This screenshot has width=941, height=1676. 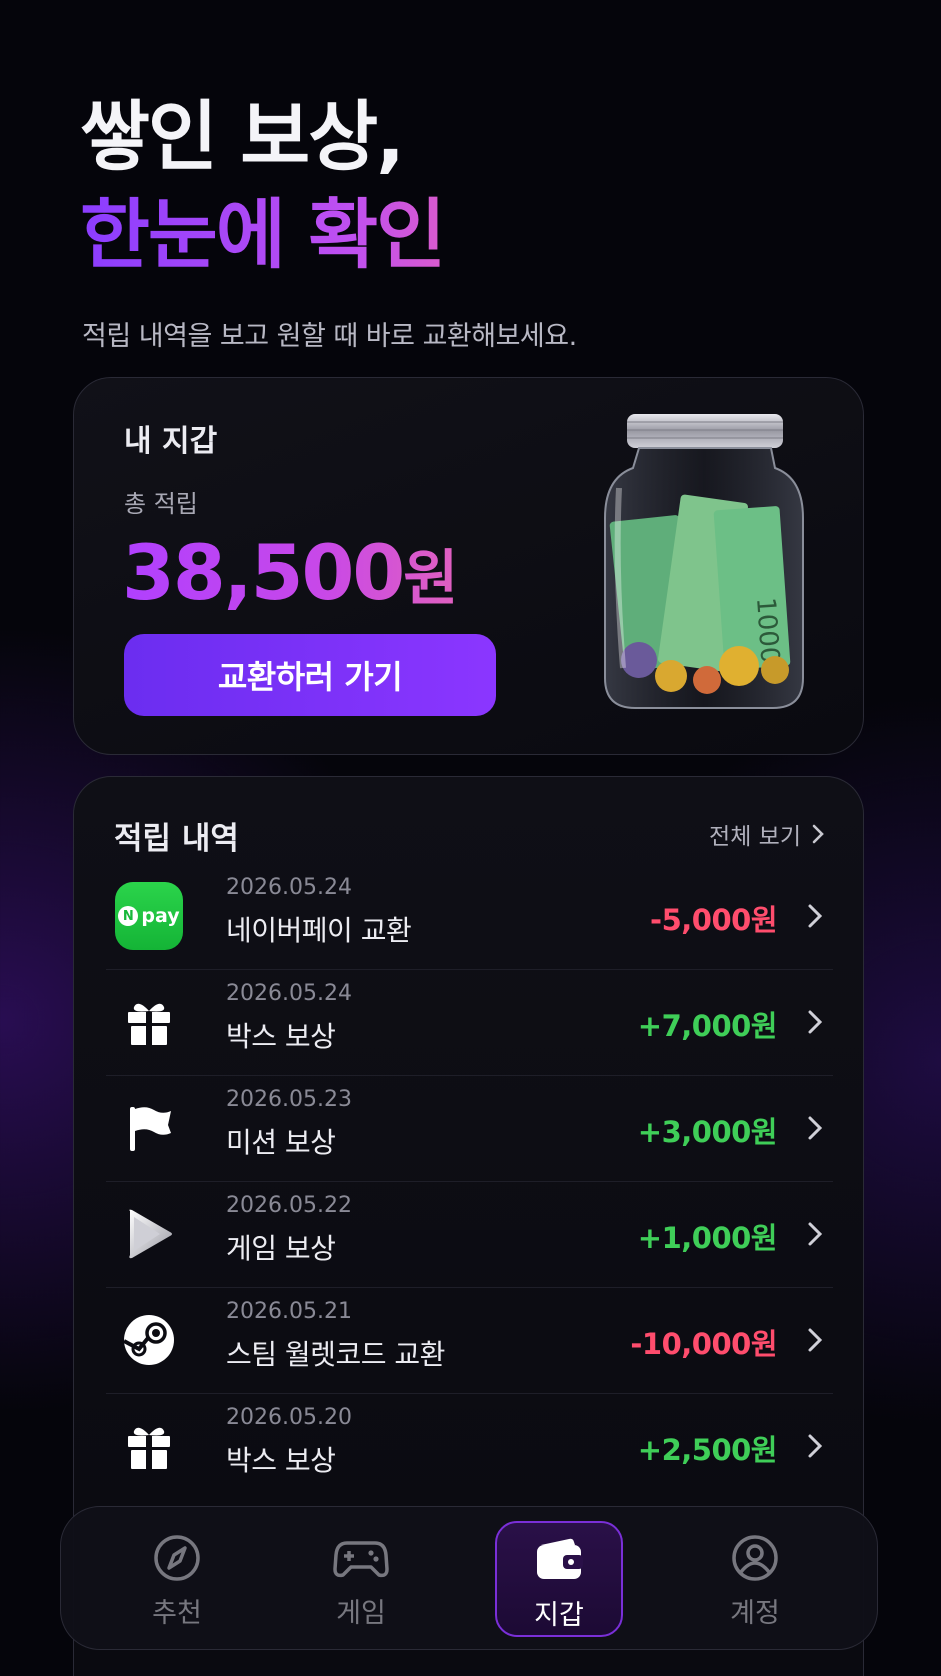 What do you see at coordinates (149, 1234) in the screenshot?
I see `play-icon` at bounding box center [149, 1234].